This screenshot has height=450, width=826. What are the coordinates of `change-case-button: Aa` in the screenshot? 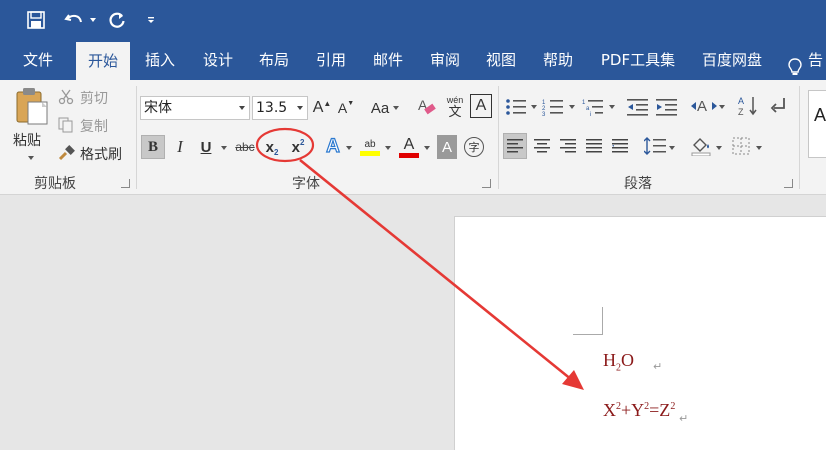 It's located at (385, 108).